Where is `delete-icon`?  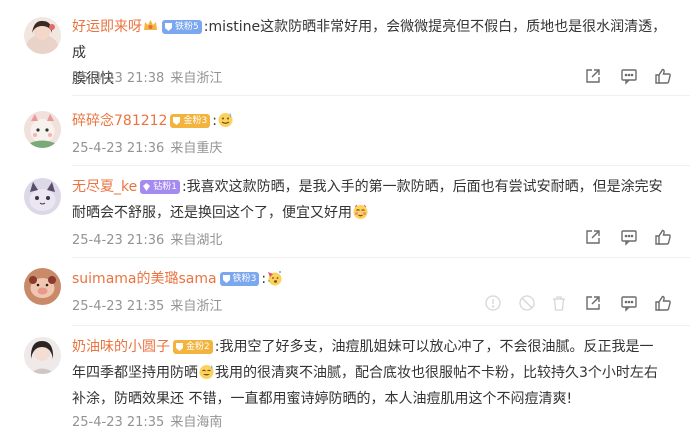 delete-icon is located at coordinates (559, 303).